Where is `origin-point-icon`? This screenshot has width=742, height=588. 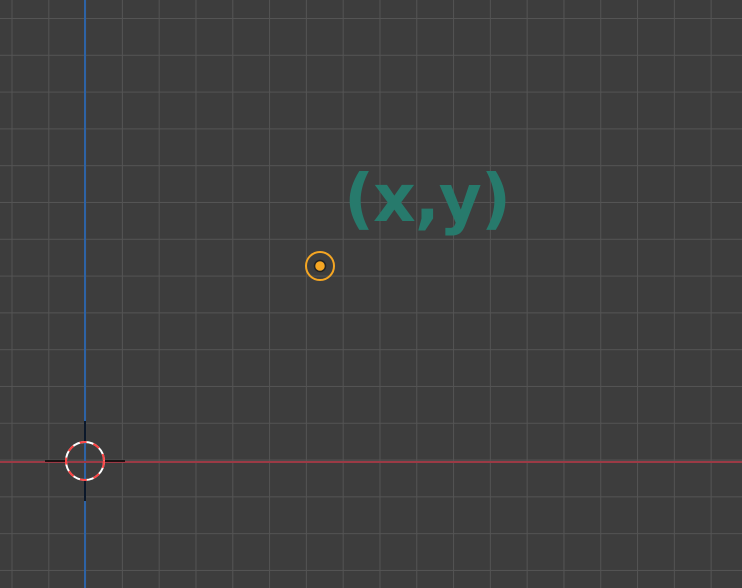 origin-point-icon is located at coordinates (320, 266).